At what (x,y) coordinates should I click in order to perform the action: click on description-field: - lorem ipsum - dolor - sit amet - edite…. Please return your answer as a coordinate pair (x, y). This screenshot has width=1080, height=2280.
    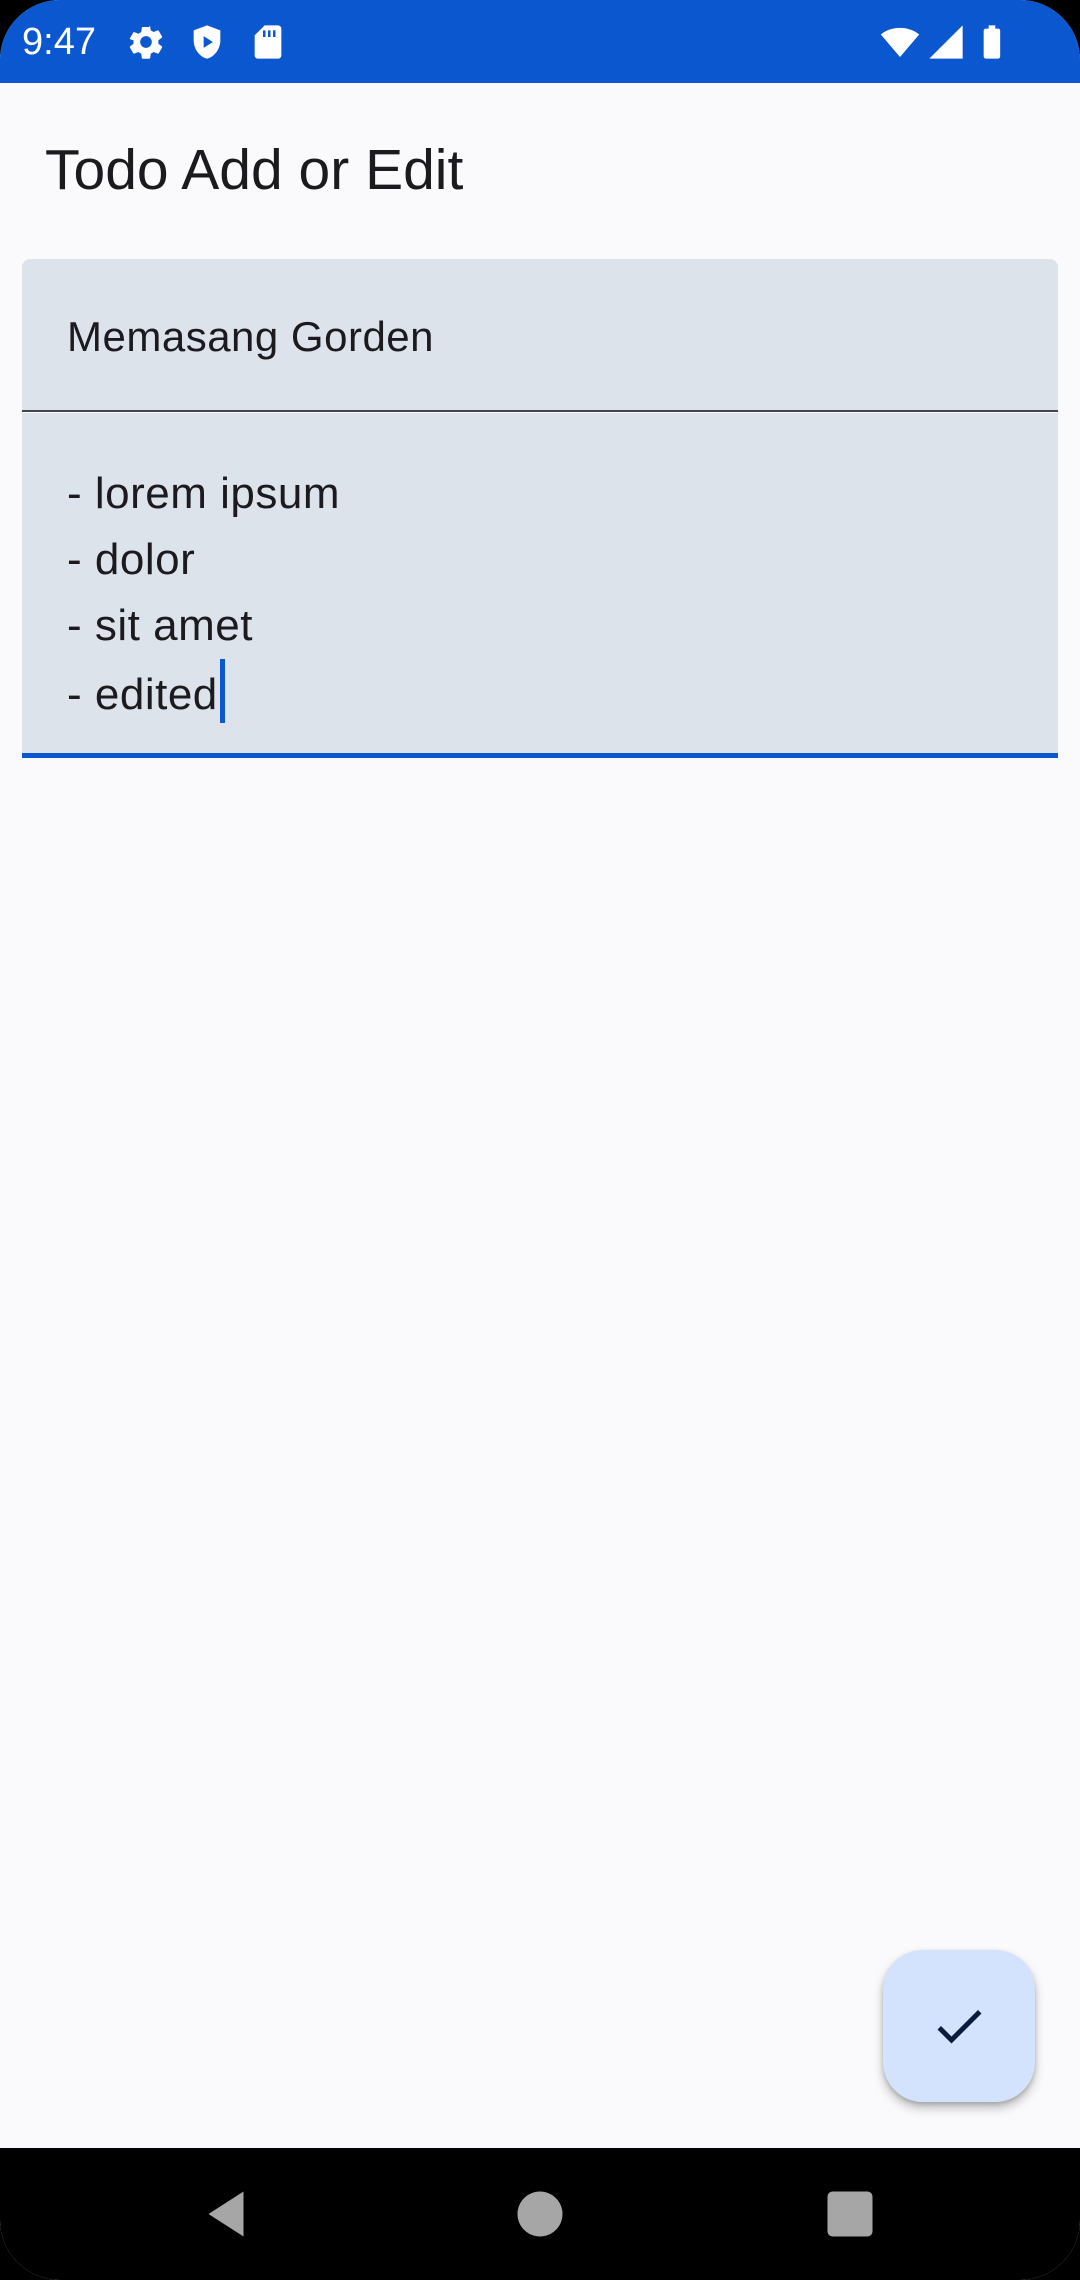
    Looking at the image, I should click on (540, 585).